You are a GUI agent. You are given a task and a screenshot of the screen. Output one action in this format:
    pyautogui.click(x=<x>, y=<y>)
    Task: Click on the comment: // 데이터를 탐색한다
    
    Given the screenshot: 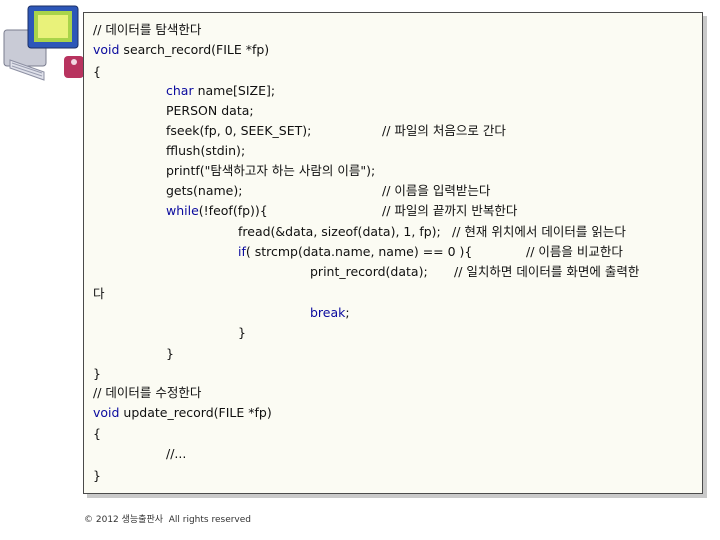 What is the action you would take?
    pyautogui.click(x=147, y=29)
    